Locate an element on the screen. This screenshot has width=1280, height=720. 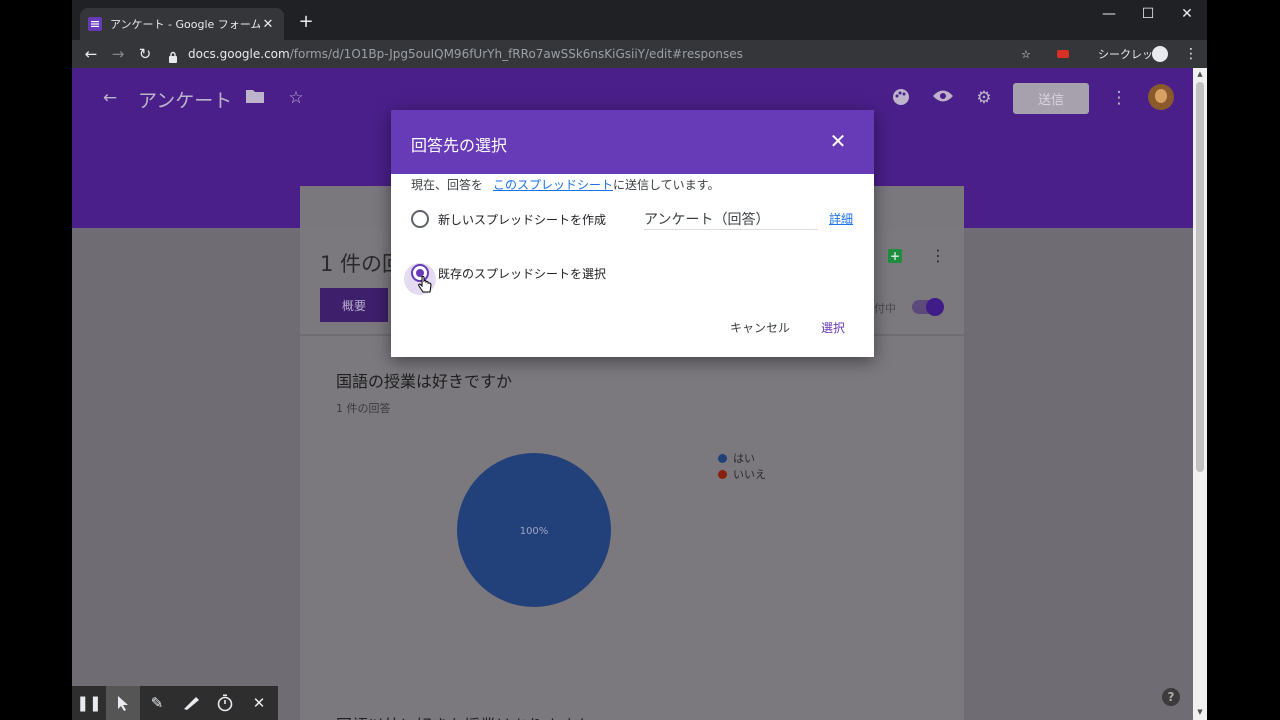
settings-gear-icon: ⚙ is located at coordinates (984, 98).